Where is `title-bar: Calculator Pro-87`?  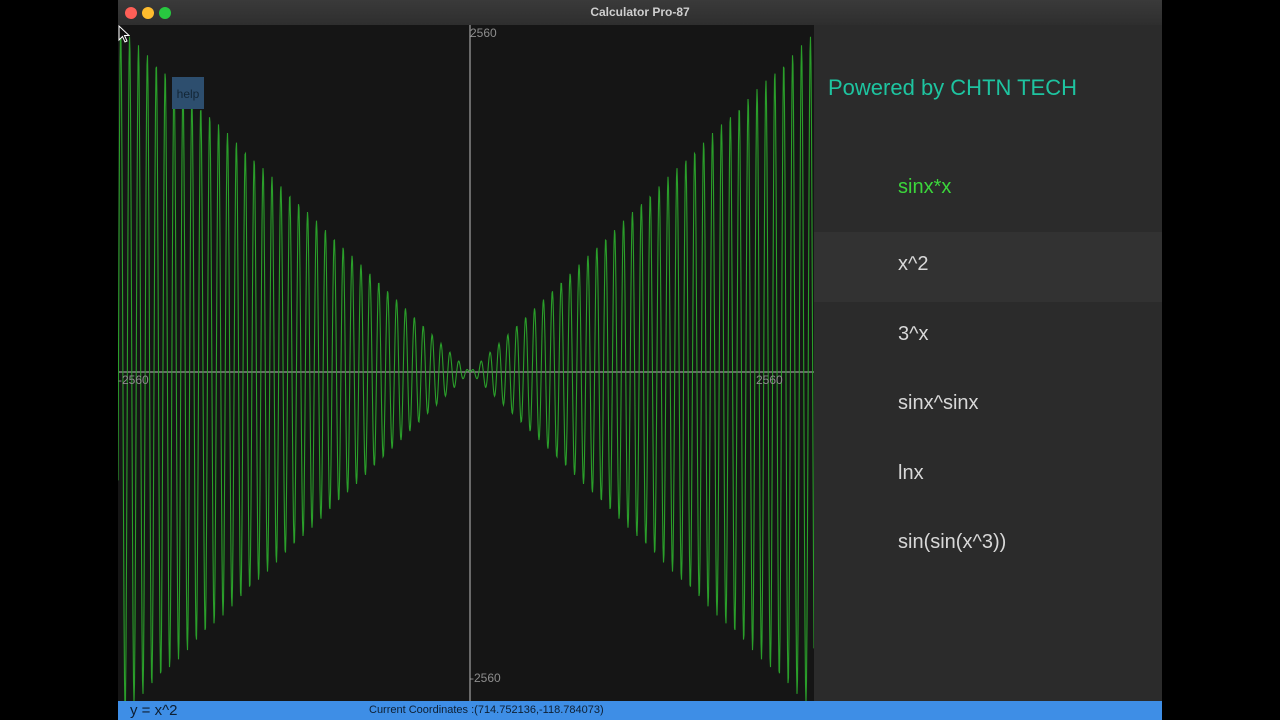
title-bar: Calculator Pro-87 is located at coordinates (640, 13).